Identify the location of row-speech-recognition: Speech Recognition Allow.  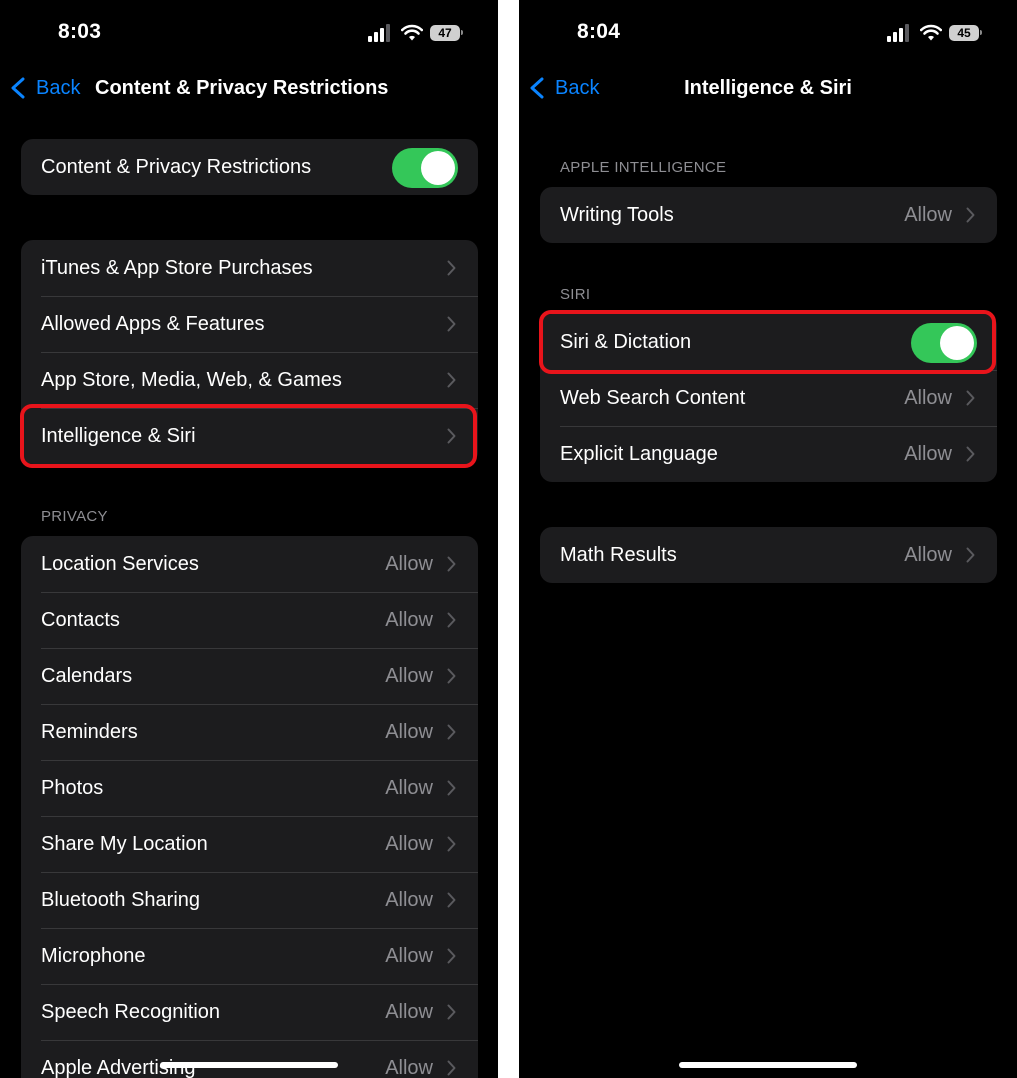
(249, 1012).